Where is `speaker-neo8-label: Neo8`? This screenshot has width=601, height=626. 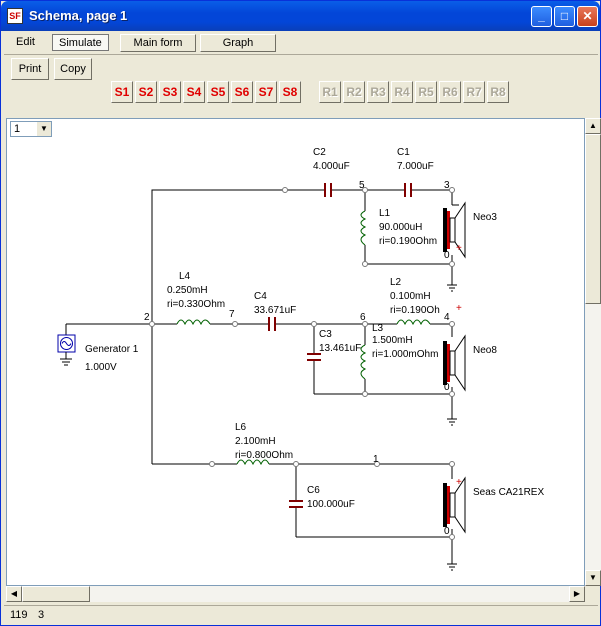
speaker-neo8-label: Neo8 is located at coordinates (485, 350).